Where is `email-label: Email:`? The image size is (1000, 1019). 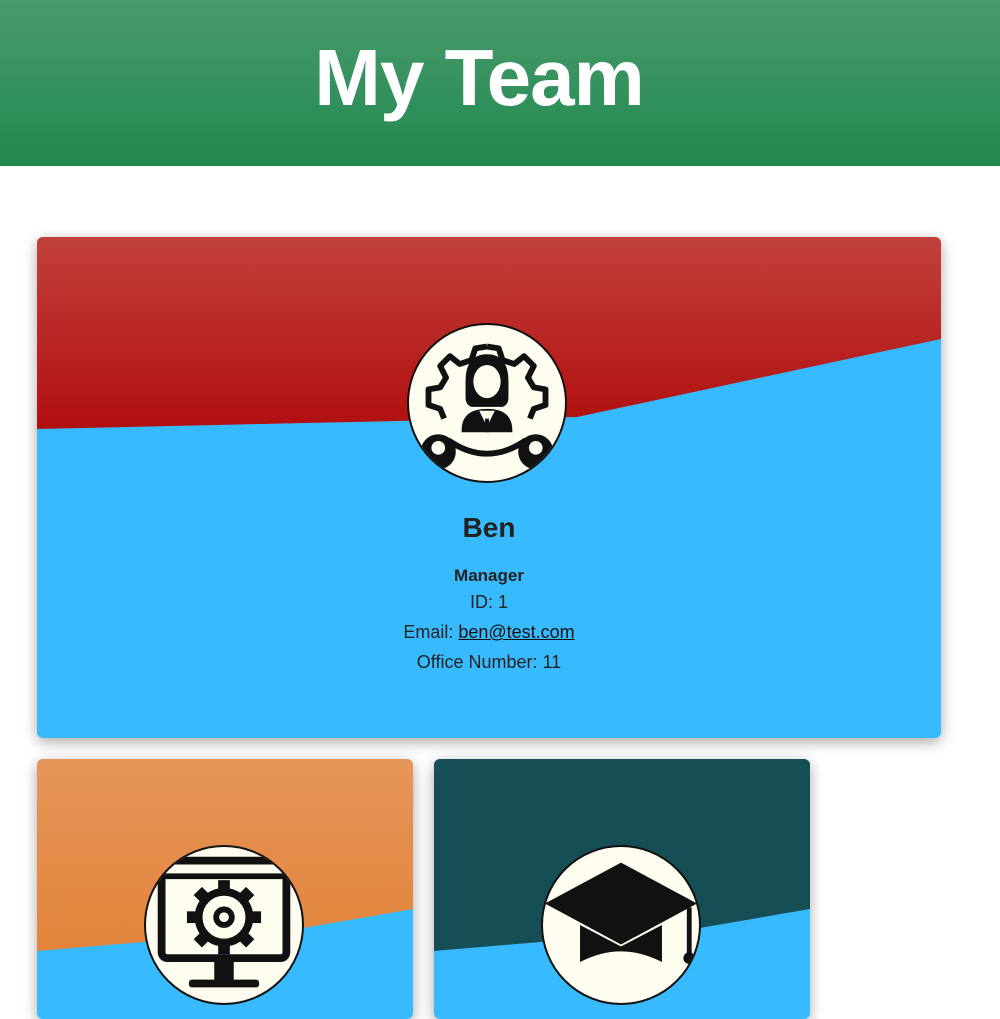
email-label: Email: is located at coordinates (431, 632).